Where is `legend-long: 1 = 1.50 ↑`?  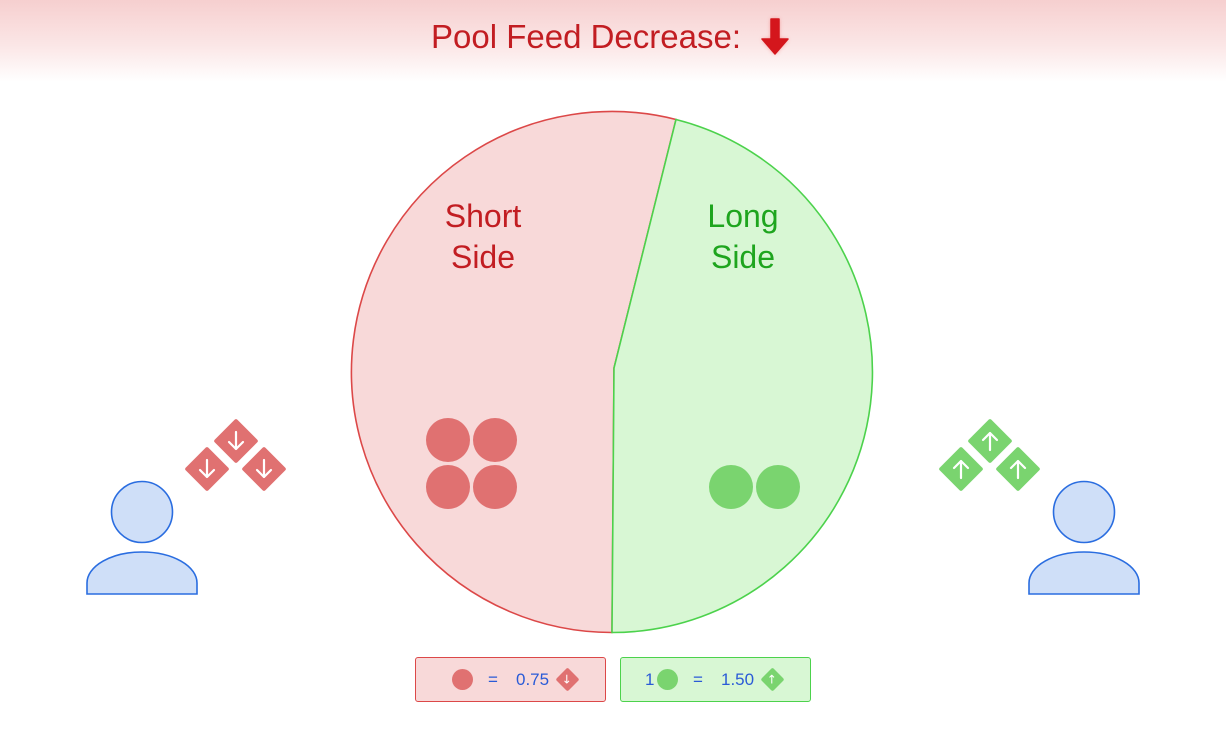
legend-long: 1 = 1.50 ↑ is located at coordinates (715, 679).